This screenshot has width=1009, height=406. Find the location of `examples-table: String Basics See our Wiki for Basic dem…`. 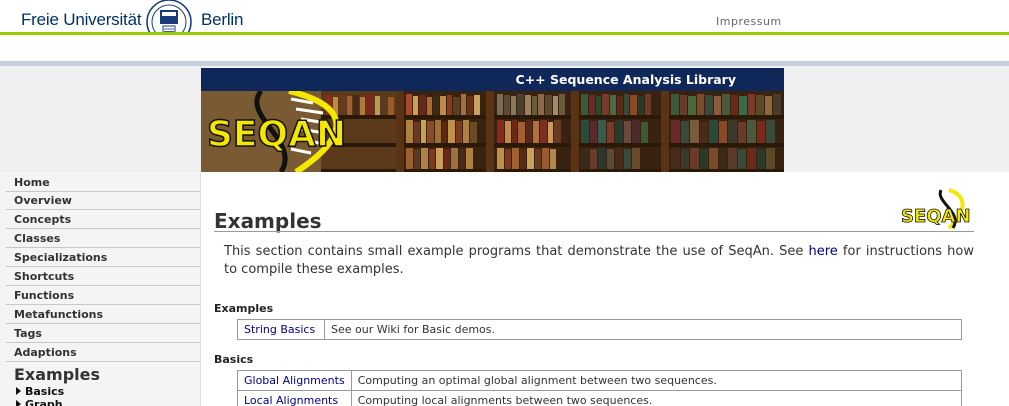

examples-table: String Basics See our Wiki for Basic dem… is located at coordinates (599, 329).